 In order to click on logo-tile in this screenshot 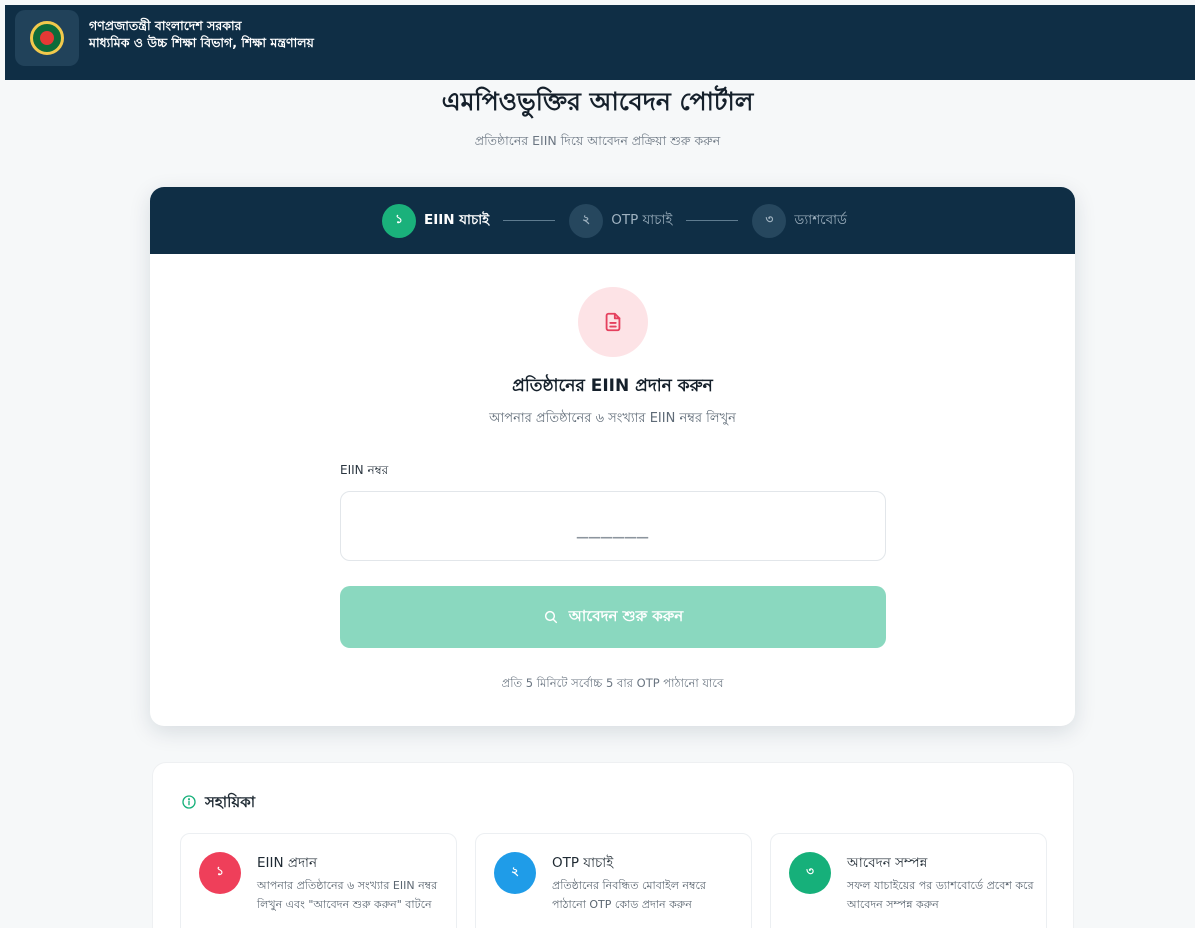, I will do `click(47, 38)`.